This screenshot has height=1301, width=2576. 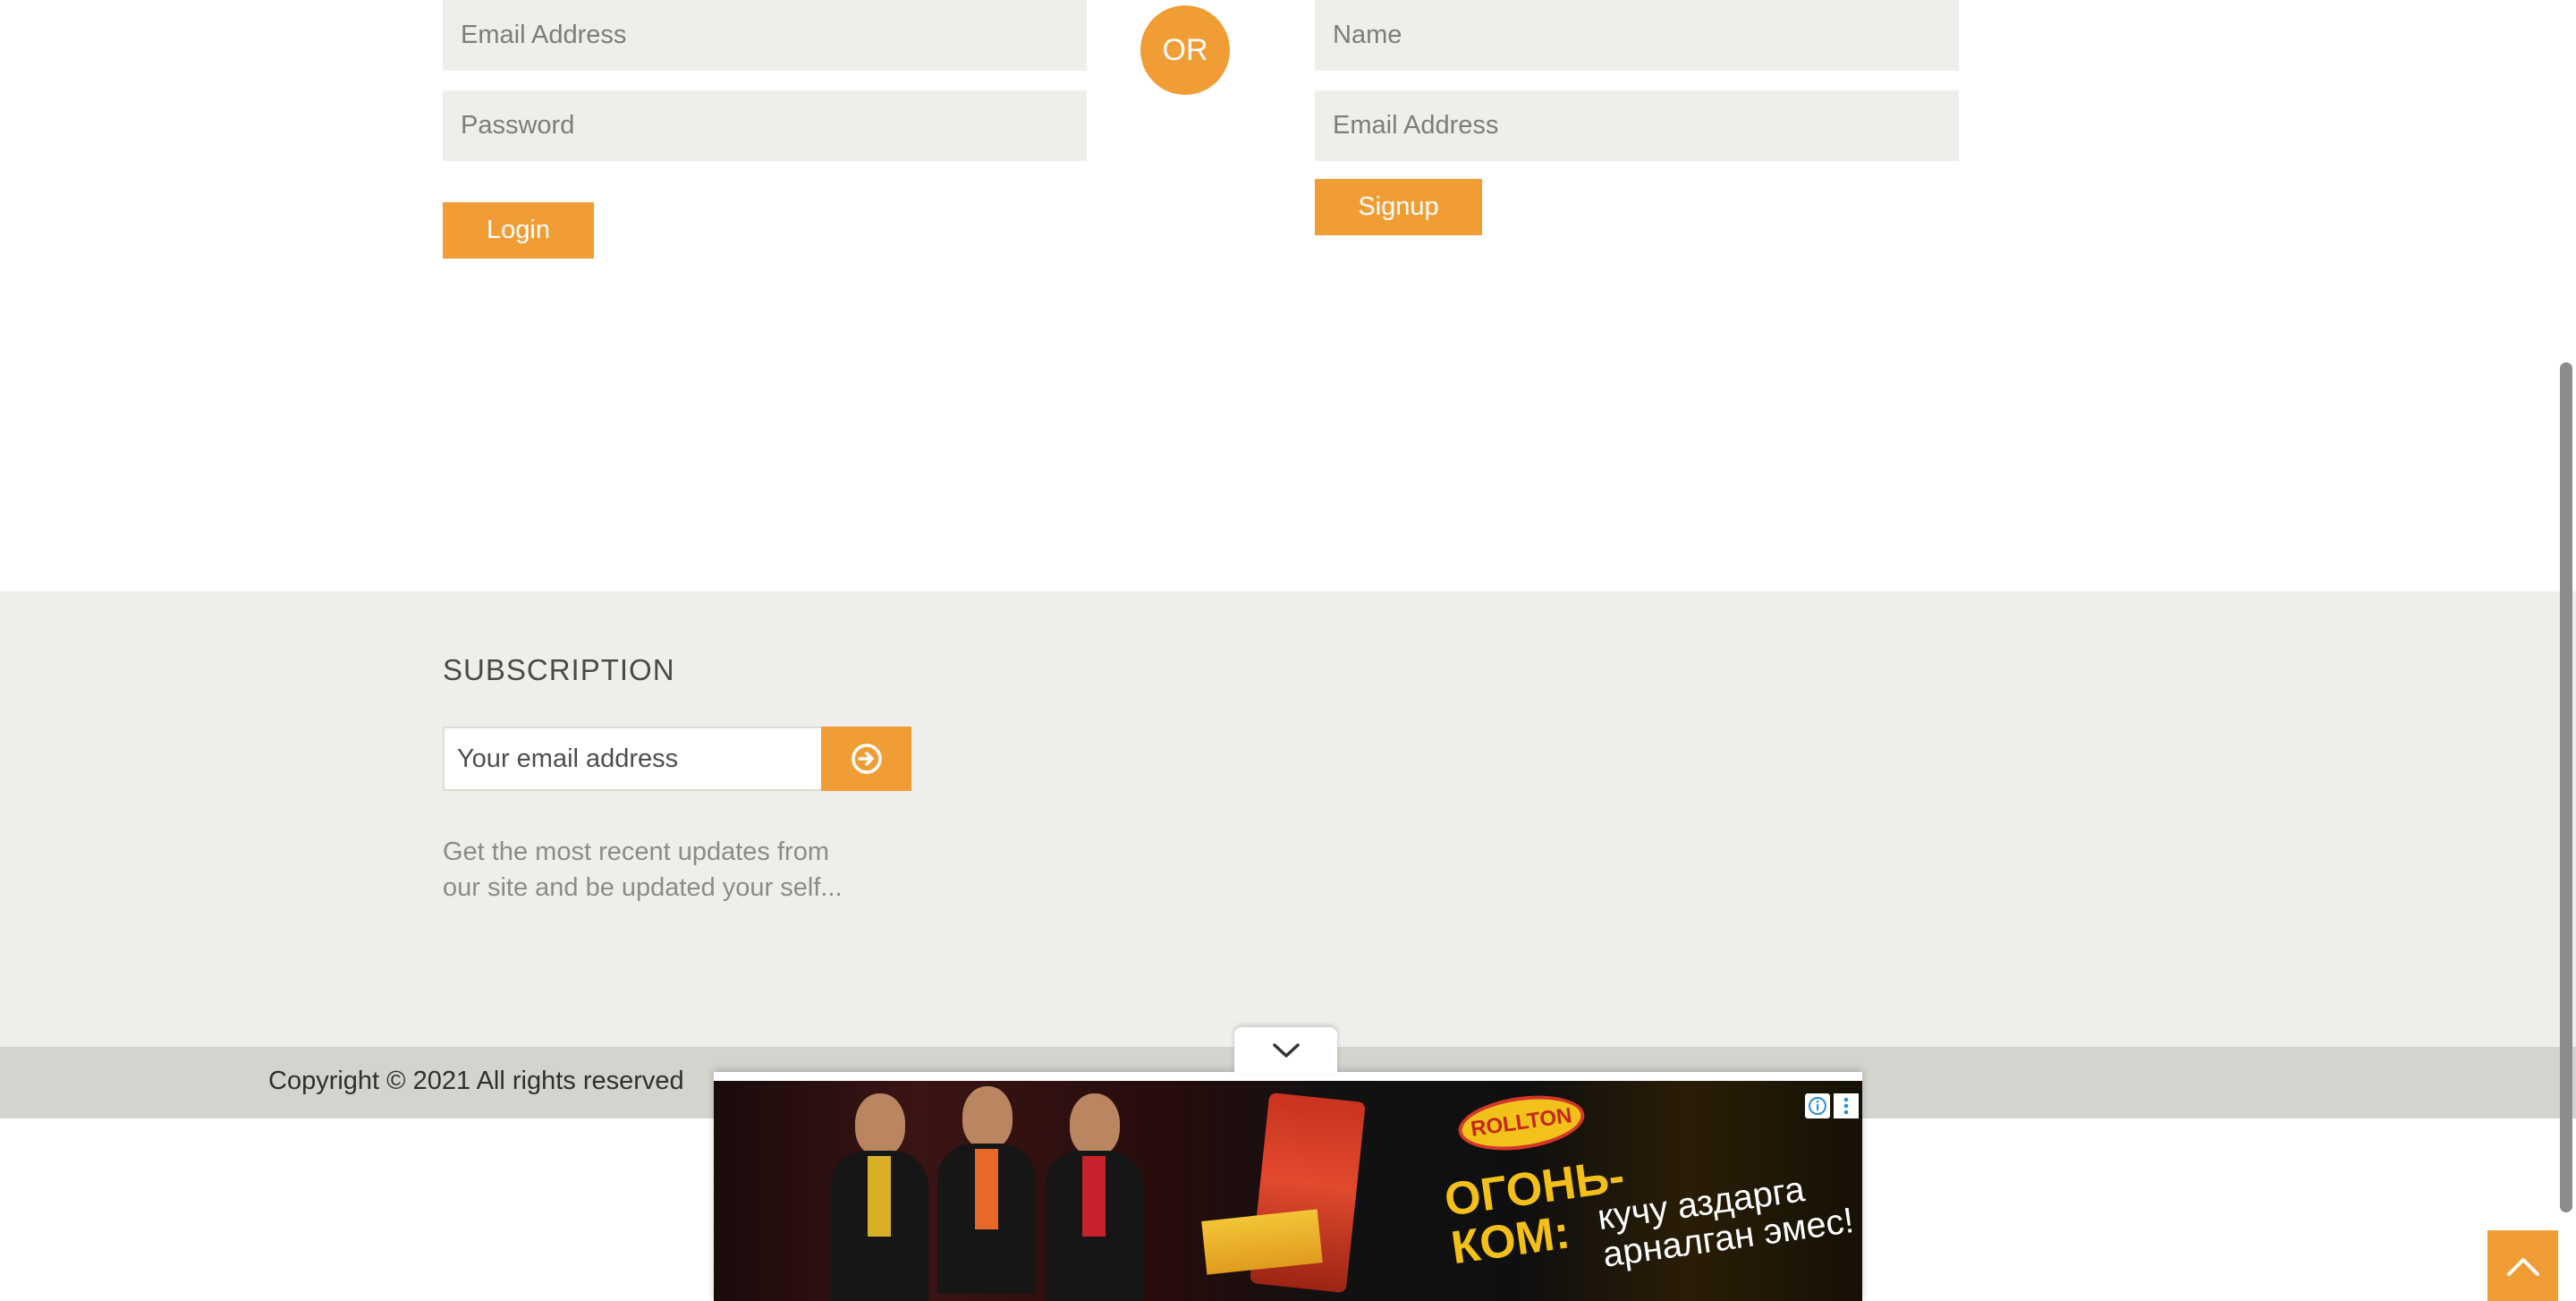 I want to click on signup-name-placeholder: Name, so click(x=1367, y=35).